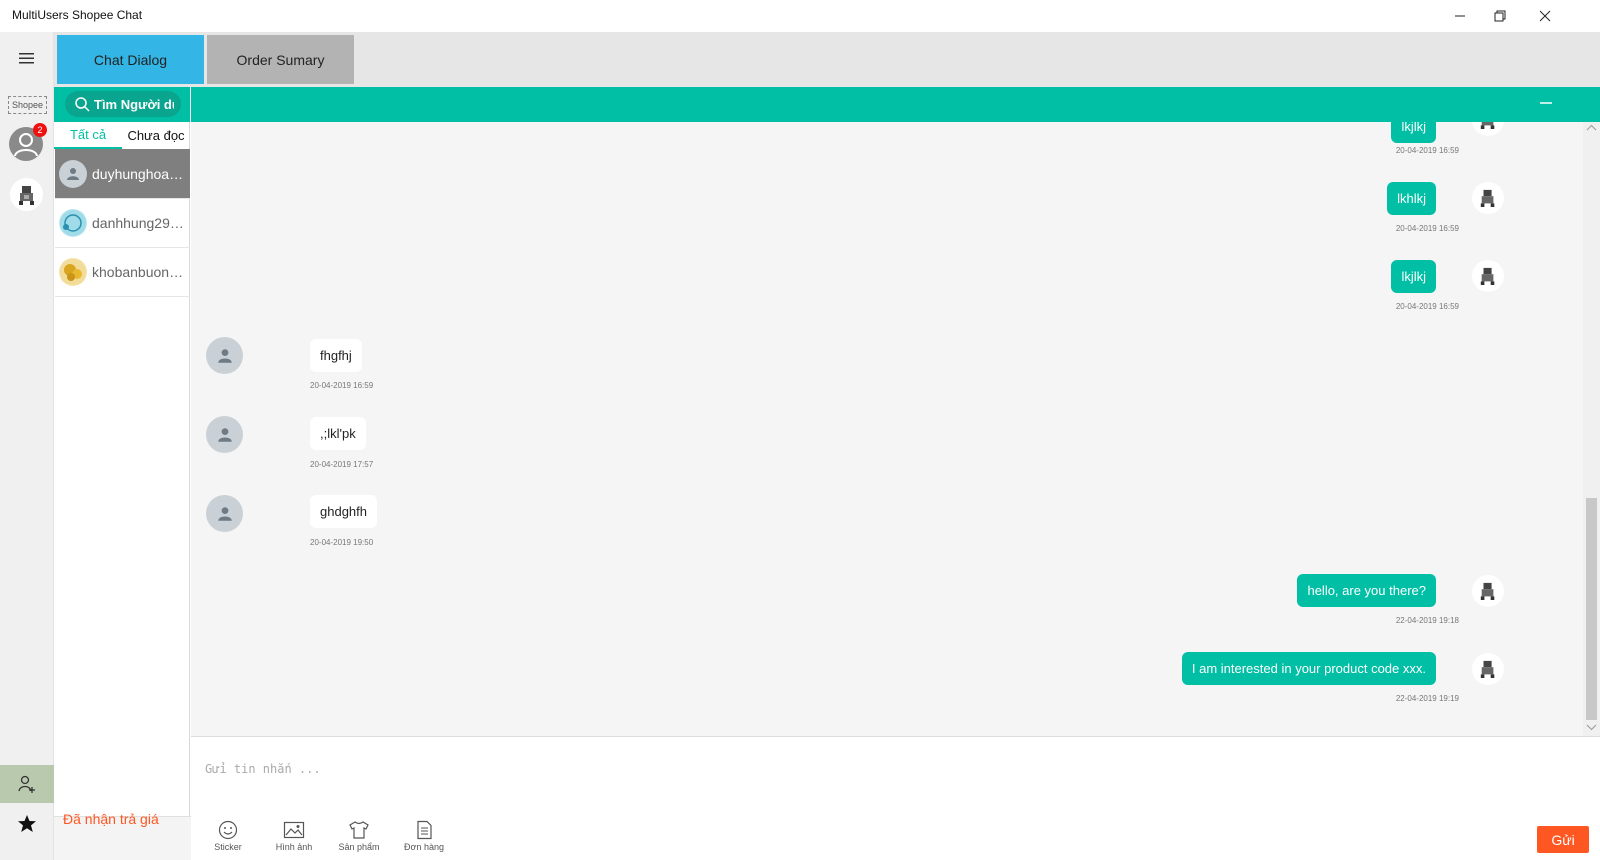 Image resolution: width=1600 pixels, height=860 pixels. What do you see at coordinates (1427, 620) in the screenshot?
I see `message-timestamp: 22-04-2019 19:18` at bounding box center [1427, 620].